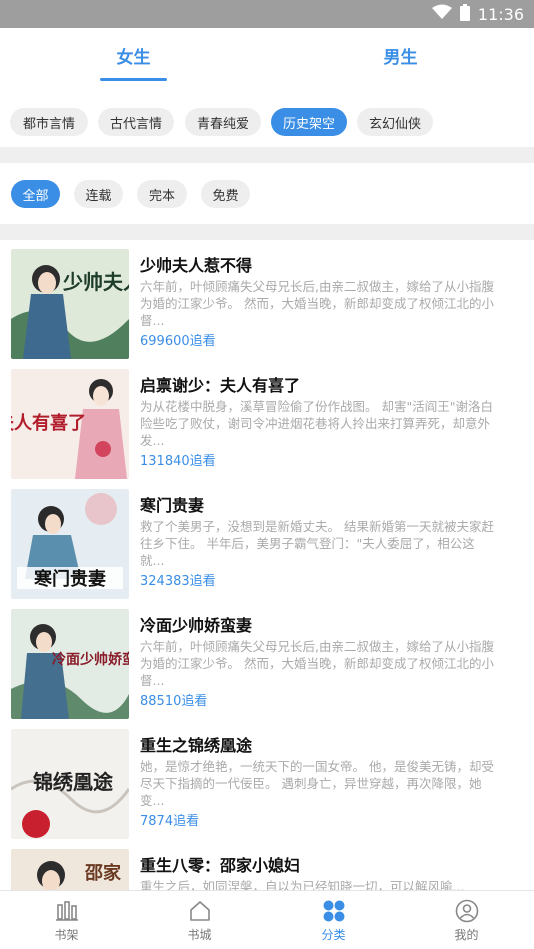 Image resolution: width=534 pixels, height=949 pixels. Describe the element at coordinates (223, 122) in the screenshot. I see `category-chip-qingchun: 青春纯爱` at that location.